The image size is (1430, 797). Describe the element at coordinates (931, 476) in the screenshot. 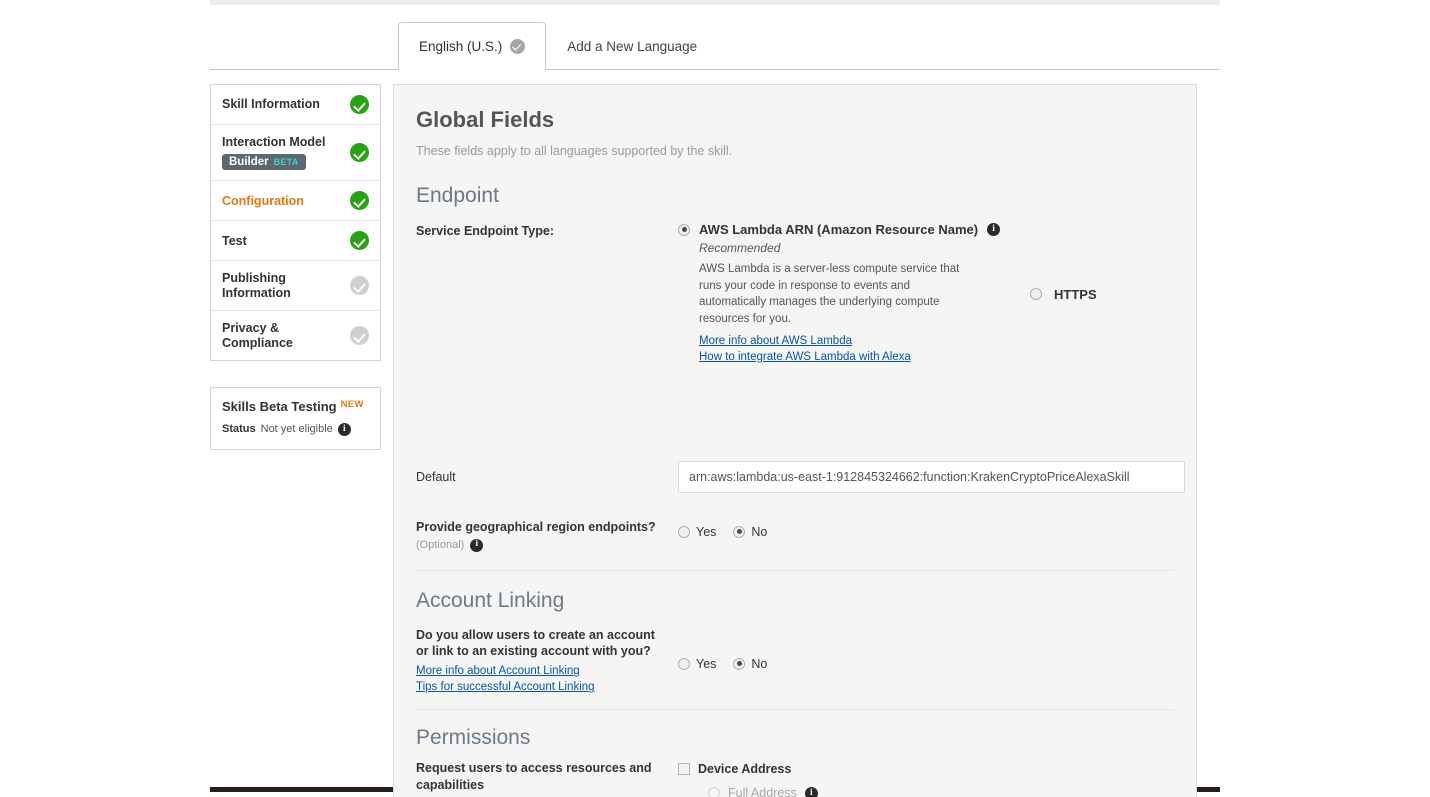

I see `default-endpoint-input` at that location.